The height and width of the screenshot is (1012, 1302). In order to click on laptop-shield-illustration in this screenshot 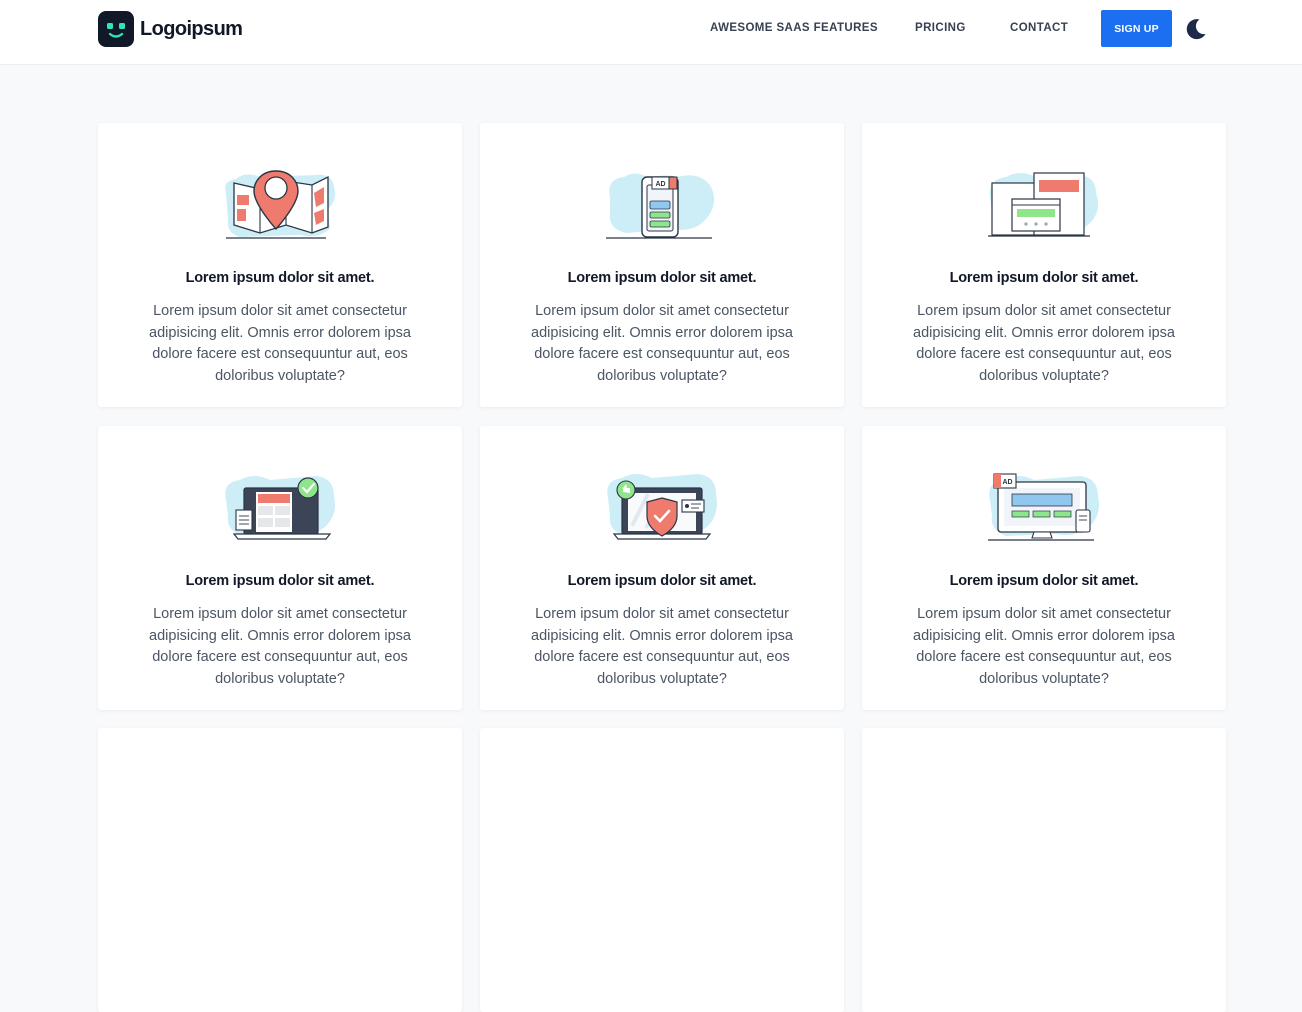, I will do `click(662, 507)`.